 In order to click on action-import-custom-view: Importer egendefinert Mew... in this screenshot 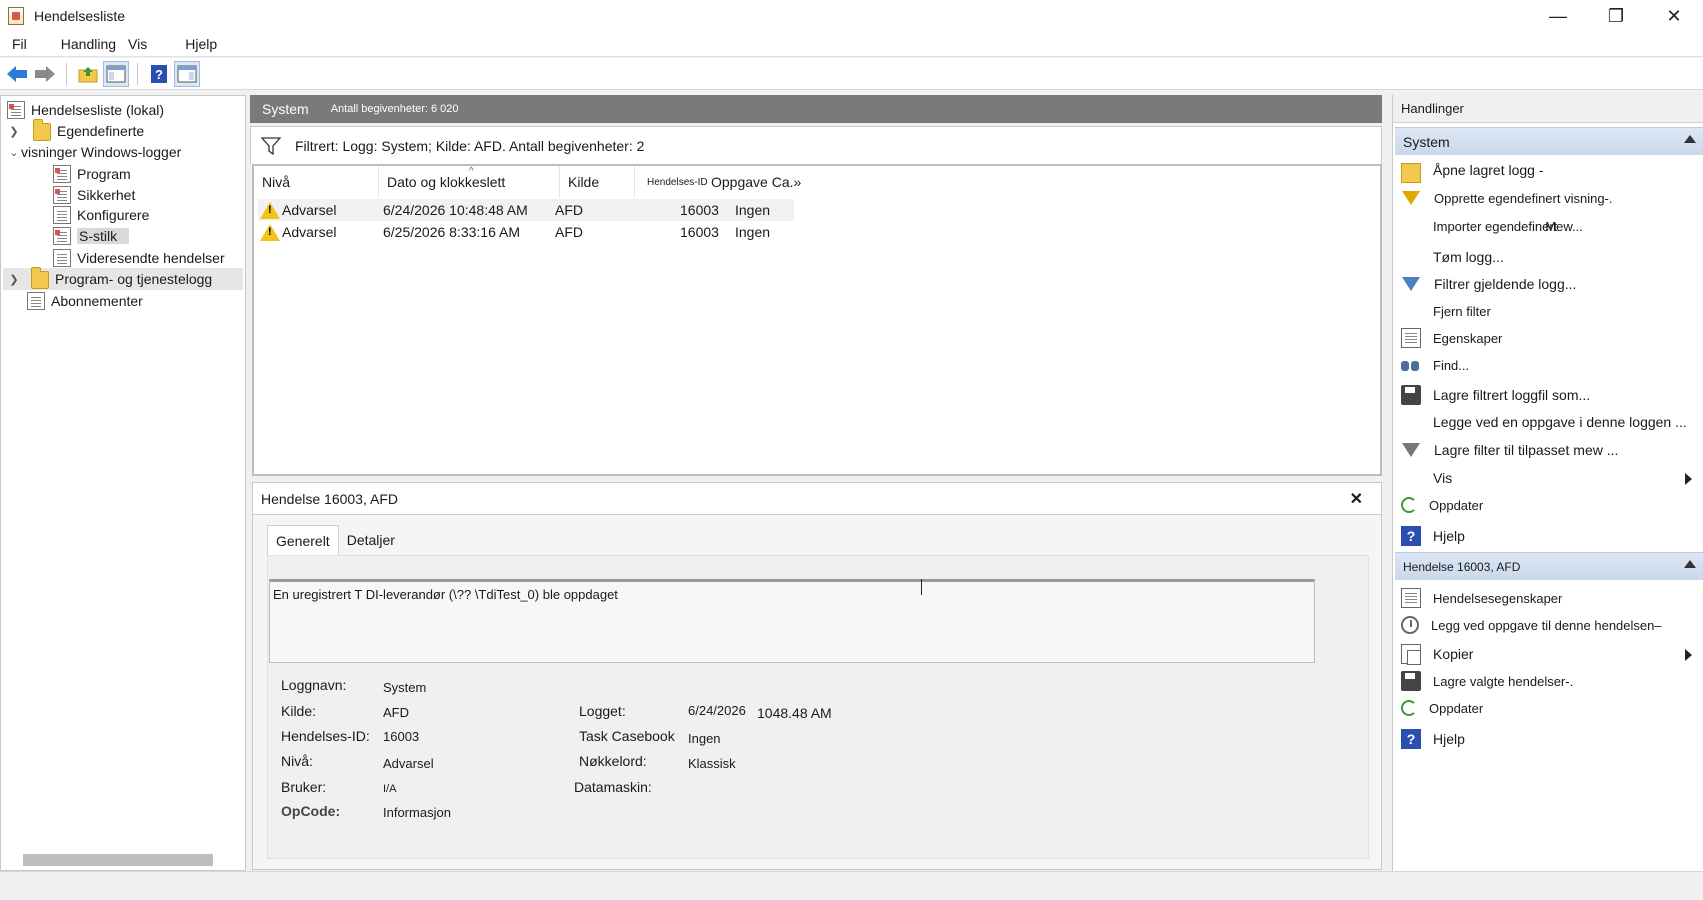, I will do `click(1547, 226)`.